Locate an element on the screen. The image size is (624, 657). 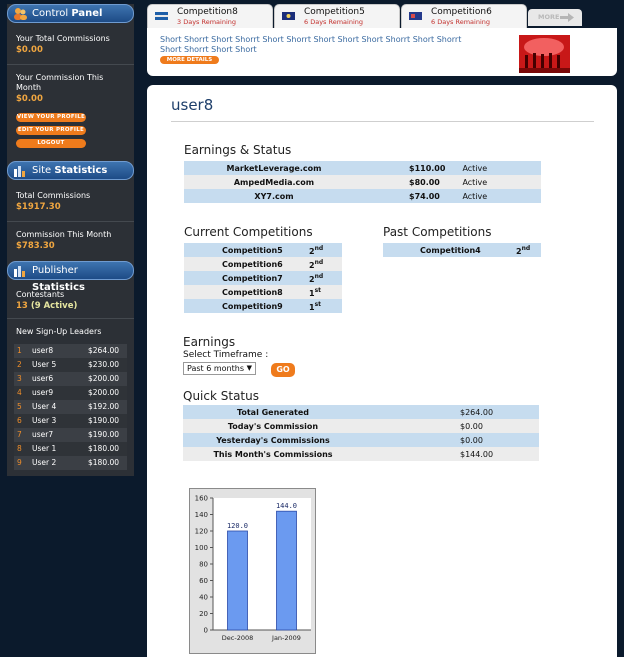
table-row: Today's Commission $0.00 is located at coordinates (361, 426).